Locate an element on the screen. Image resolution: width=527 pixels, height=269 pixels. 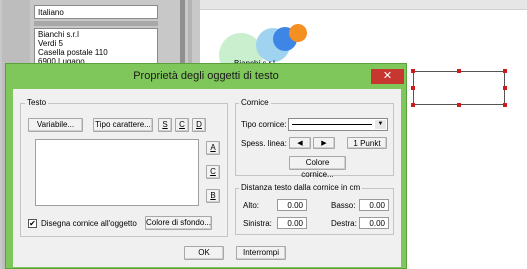
ok-button: OK is located at coordinates (204, 253).